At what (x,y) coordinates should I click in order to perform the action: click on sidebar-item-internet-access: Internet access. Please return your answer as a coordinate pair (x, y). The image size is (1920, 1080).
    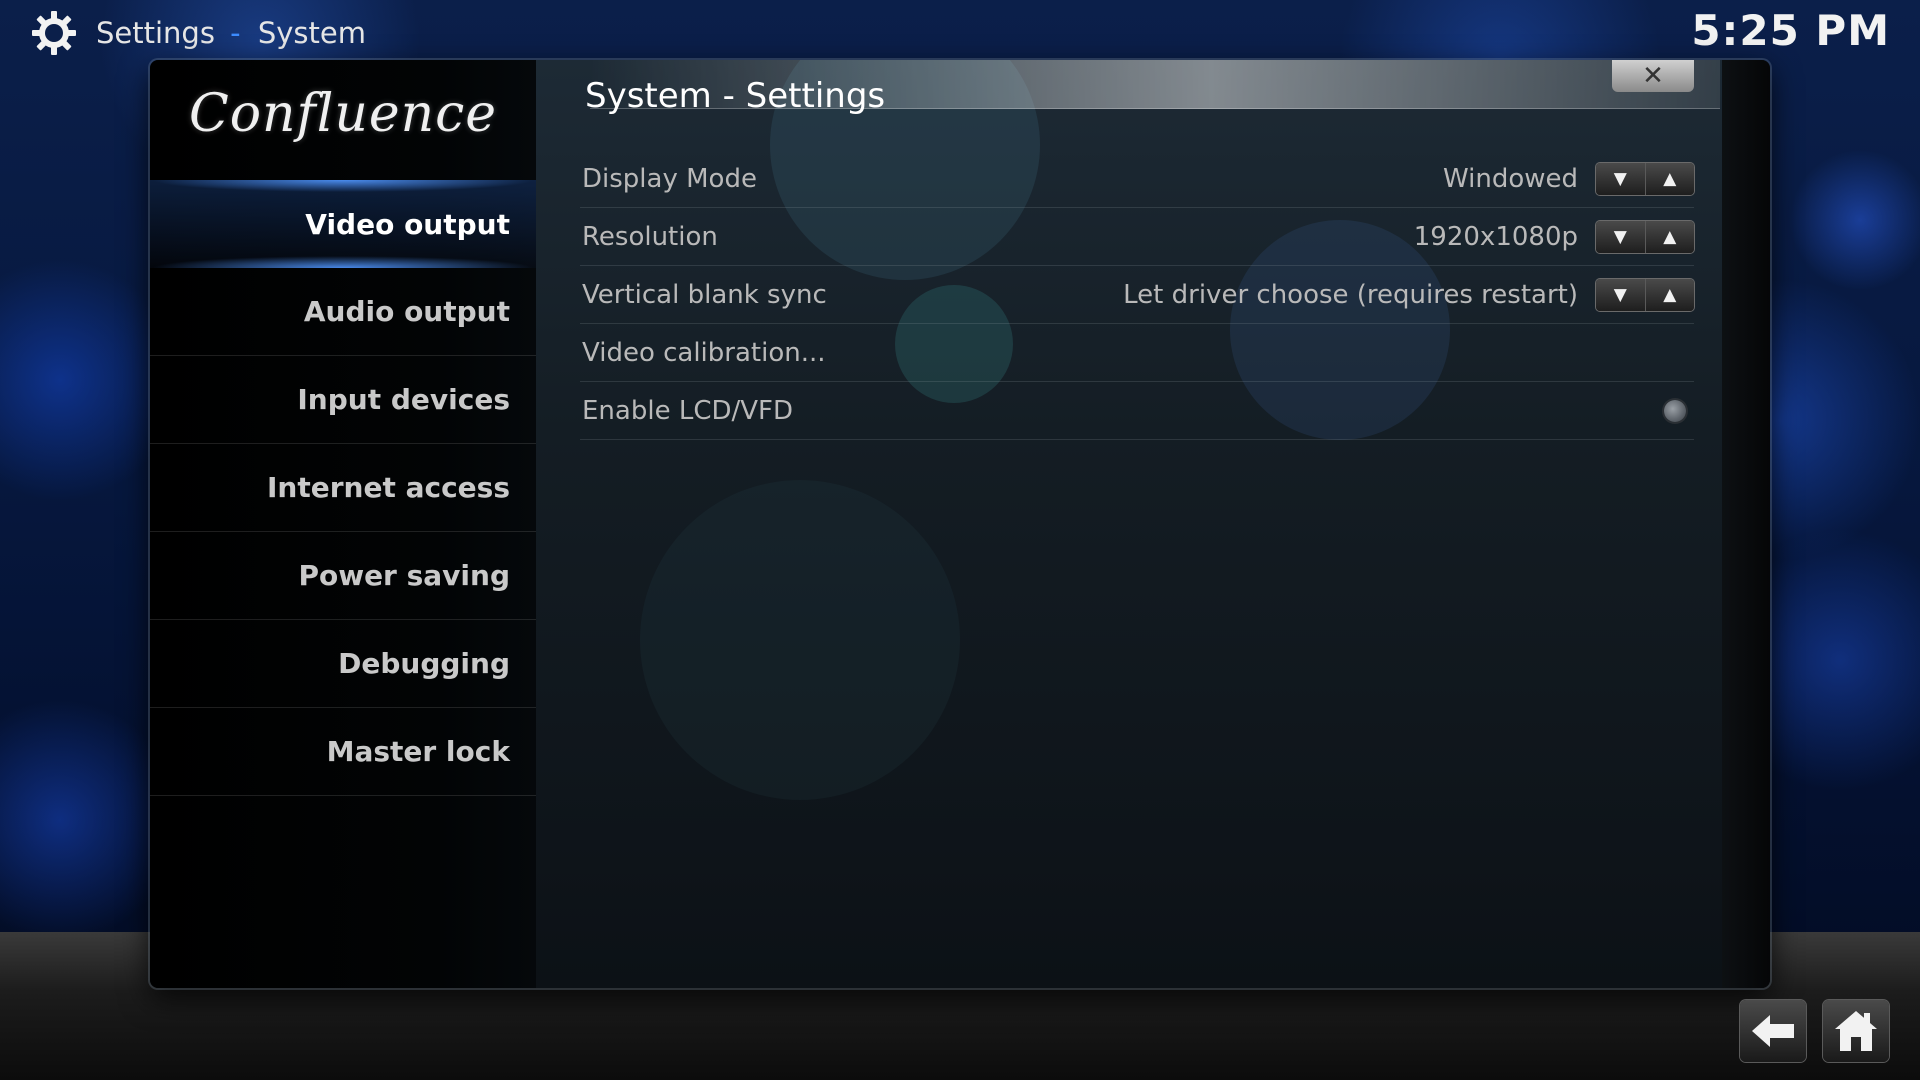
    Looking at the image, I should click on (343, 488).